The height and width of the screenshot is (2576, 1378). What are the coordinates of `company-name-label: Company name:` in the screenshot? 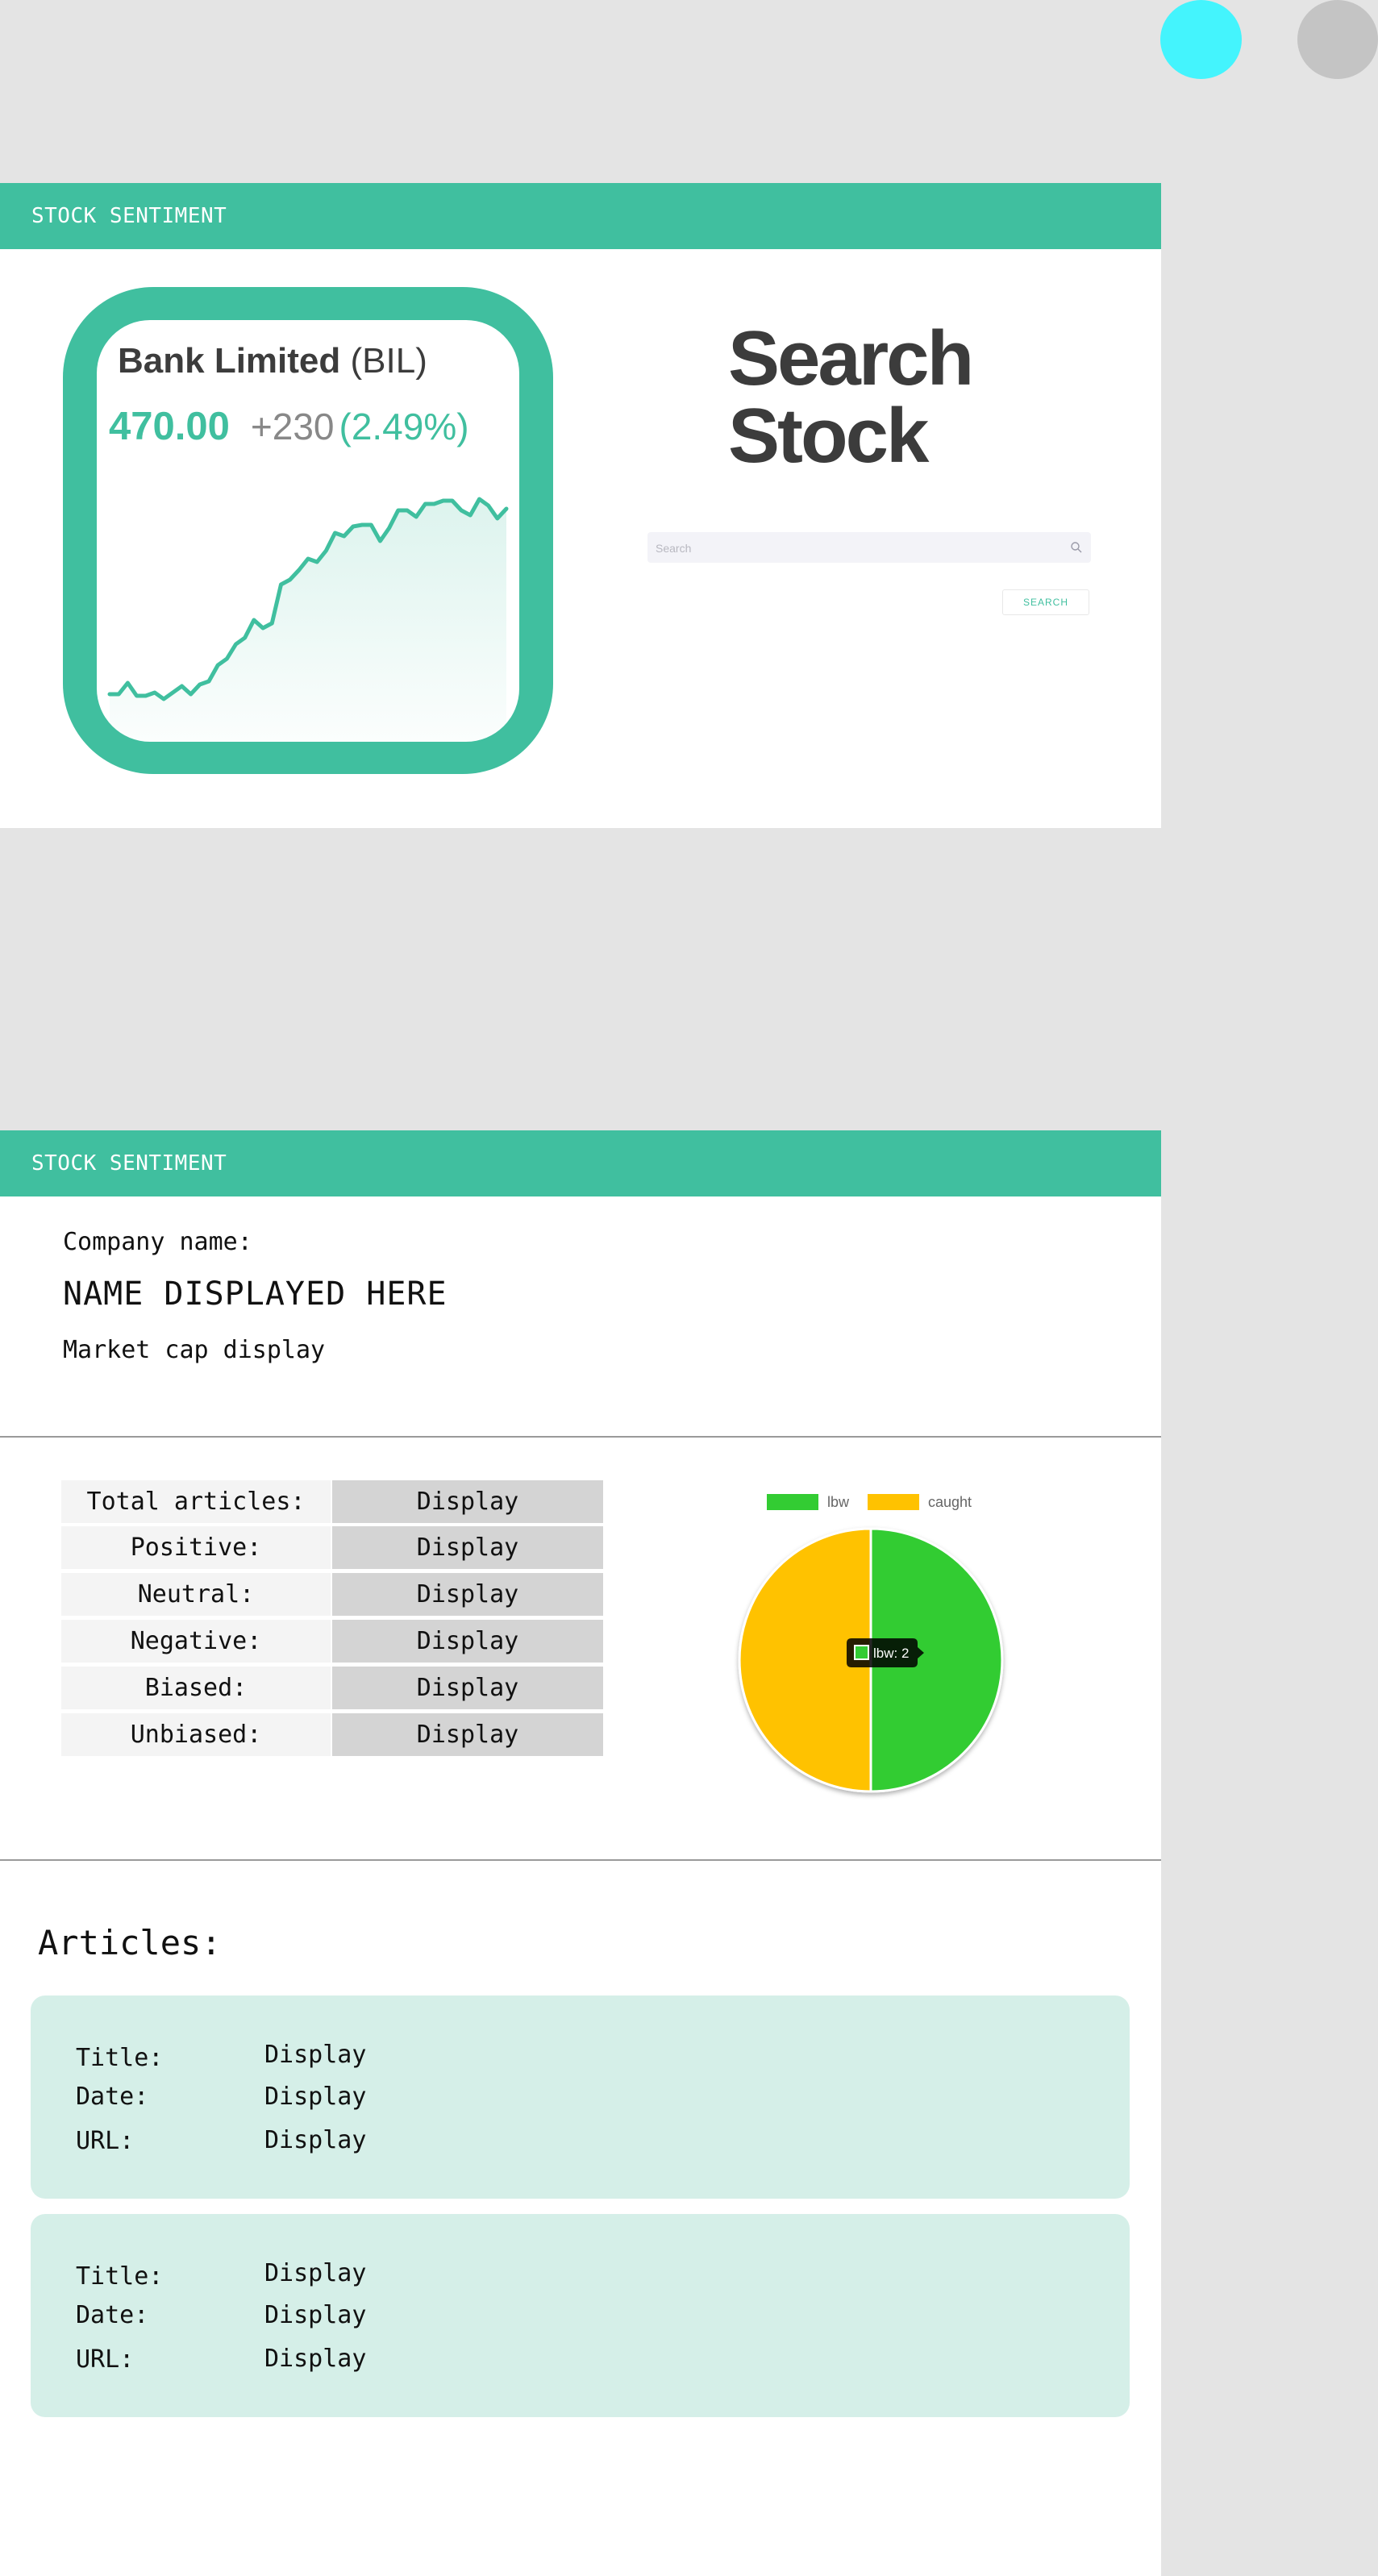 It's located at (157, 1242).